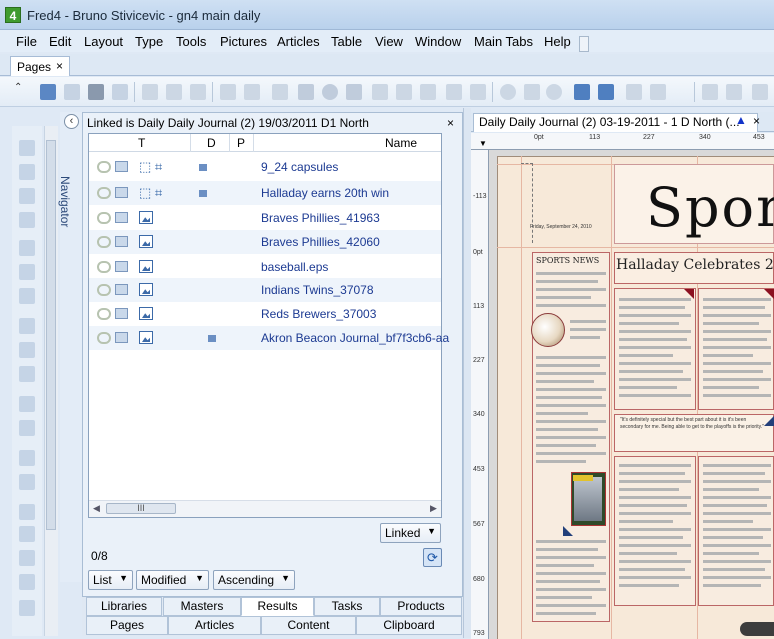 This screenshot has width=774, height=639. Describe the element at coordinates (265, 193) in the screenshot. I see `table-row: ⬚ ⌗ Halladay earns 20th win` at that location.